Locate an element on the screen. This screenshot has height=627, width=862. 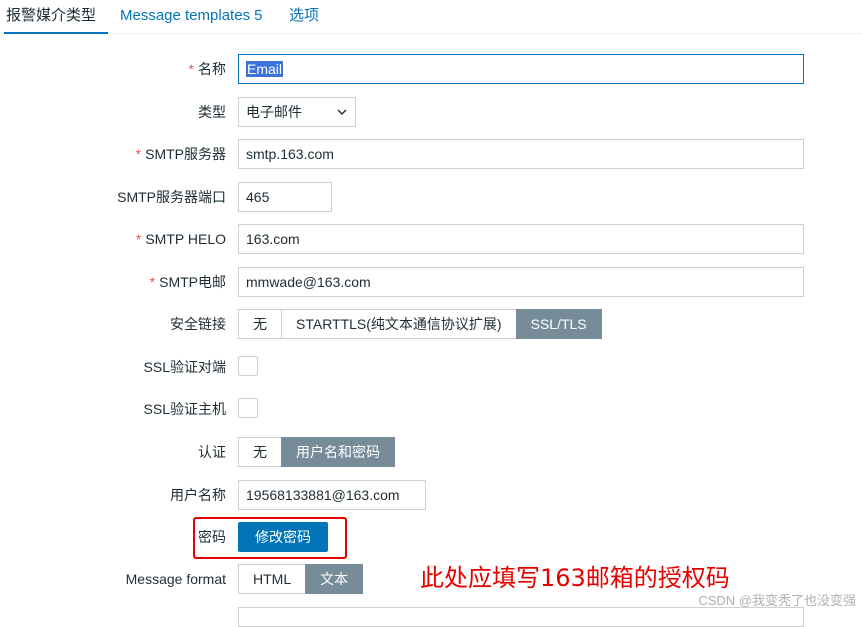
name-input-value: Email is located at coordinates (265, 69).